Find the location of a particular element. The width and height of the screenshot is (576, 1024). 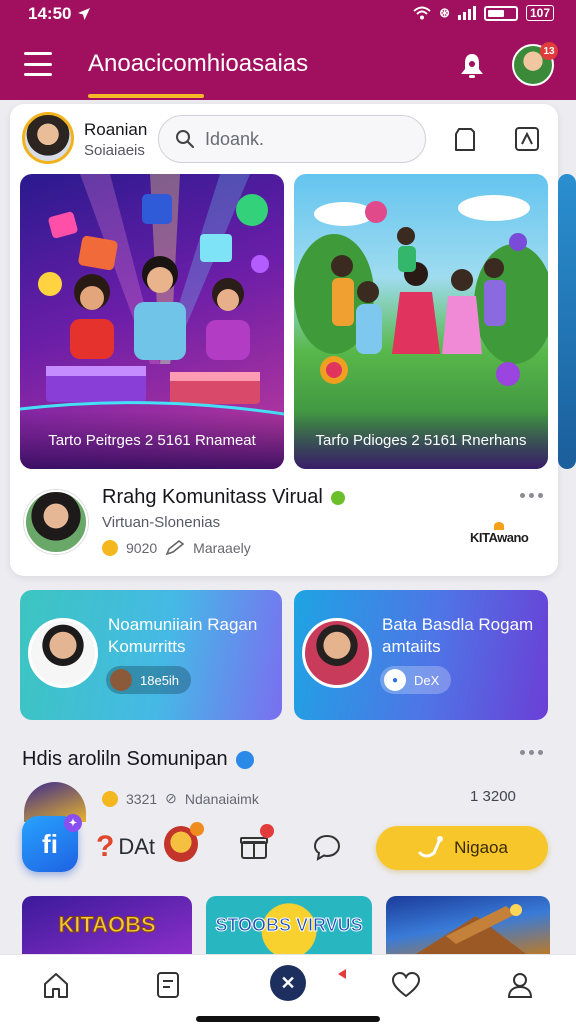

sparkle-icon is located at coordinates (431, 847).